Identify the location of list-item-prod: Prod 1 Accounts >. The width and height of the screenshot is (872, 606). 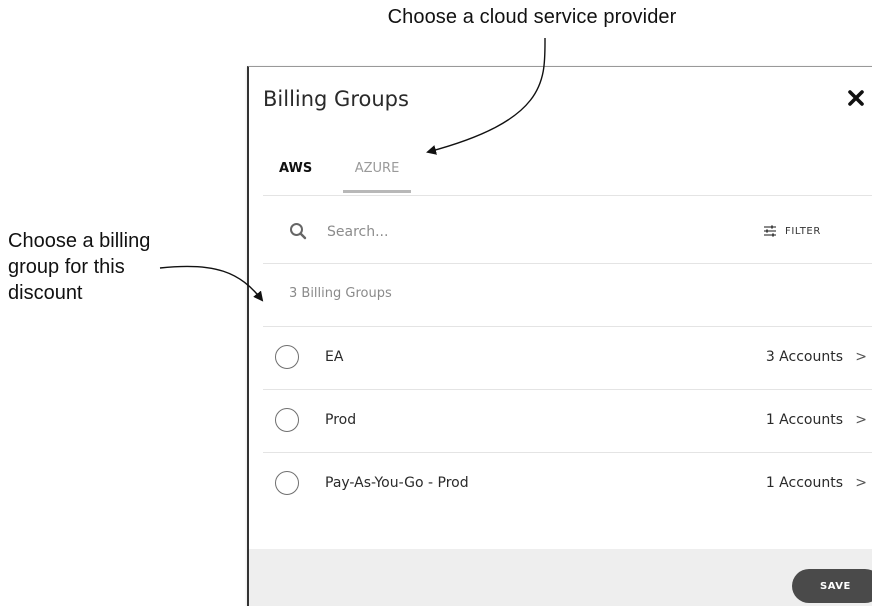
(567, 421).